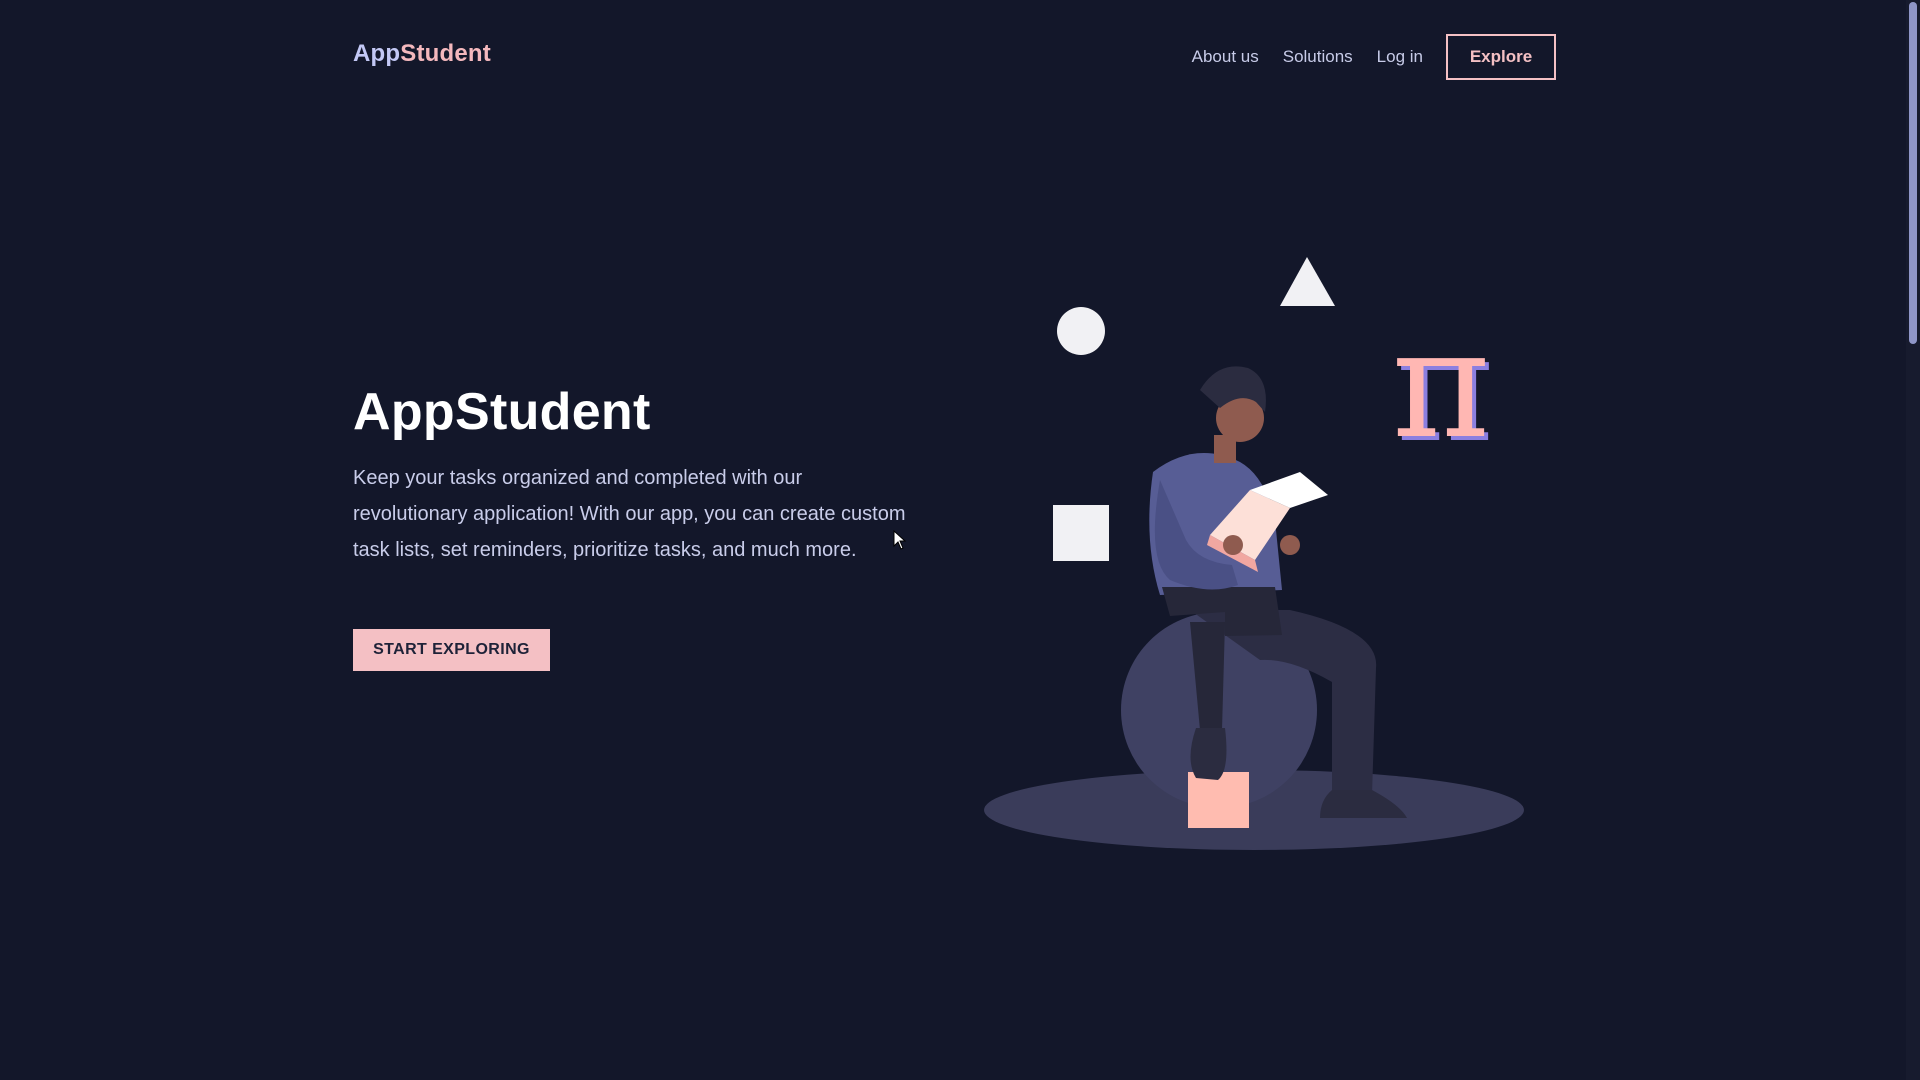 This screenshot has width=1920, height=1080. Describe the element at coordinates (1913, 173) in the screenshot. I see `scrollbar-thumb` at that location.